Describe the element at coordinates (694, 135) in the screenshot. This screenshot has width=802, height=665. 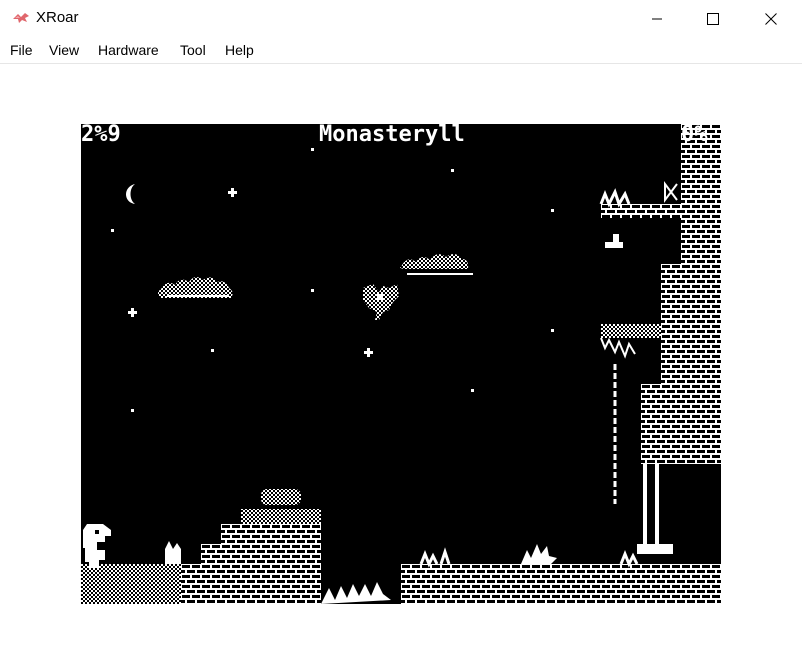
I see `hud-right: 0%` at that location.